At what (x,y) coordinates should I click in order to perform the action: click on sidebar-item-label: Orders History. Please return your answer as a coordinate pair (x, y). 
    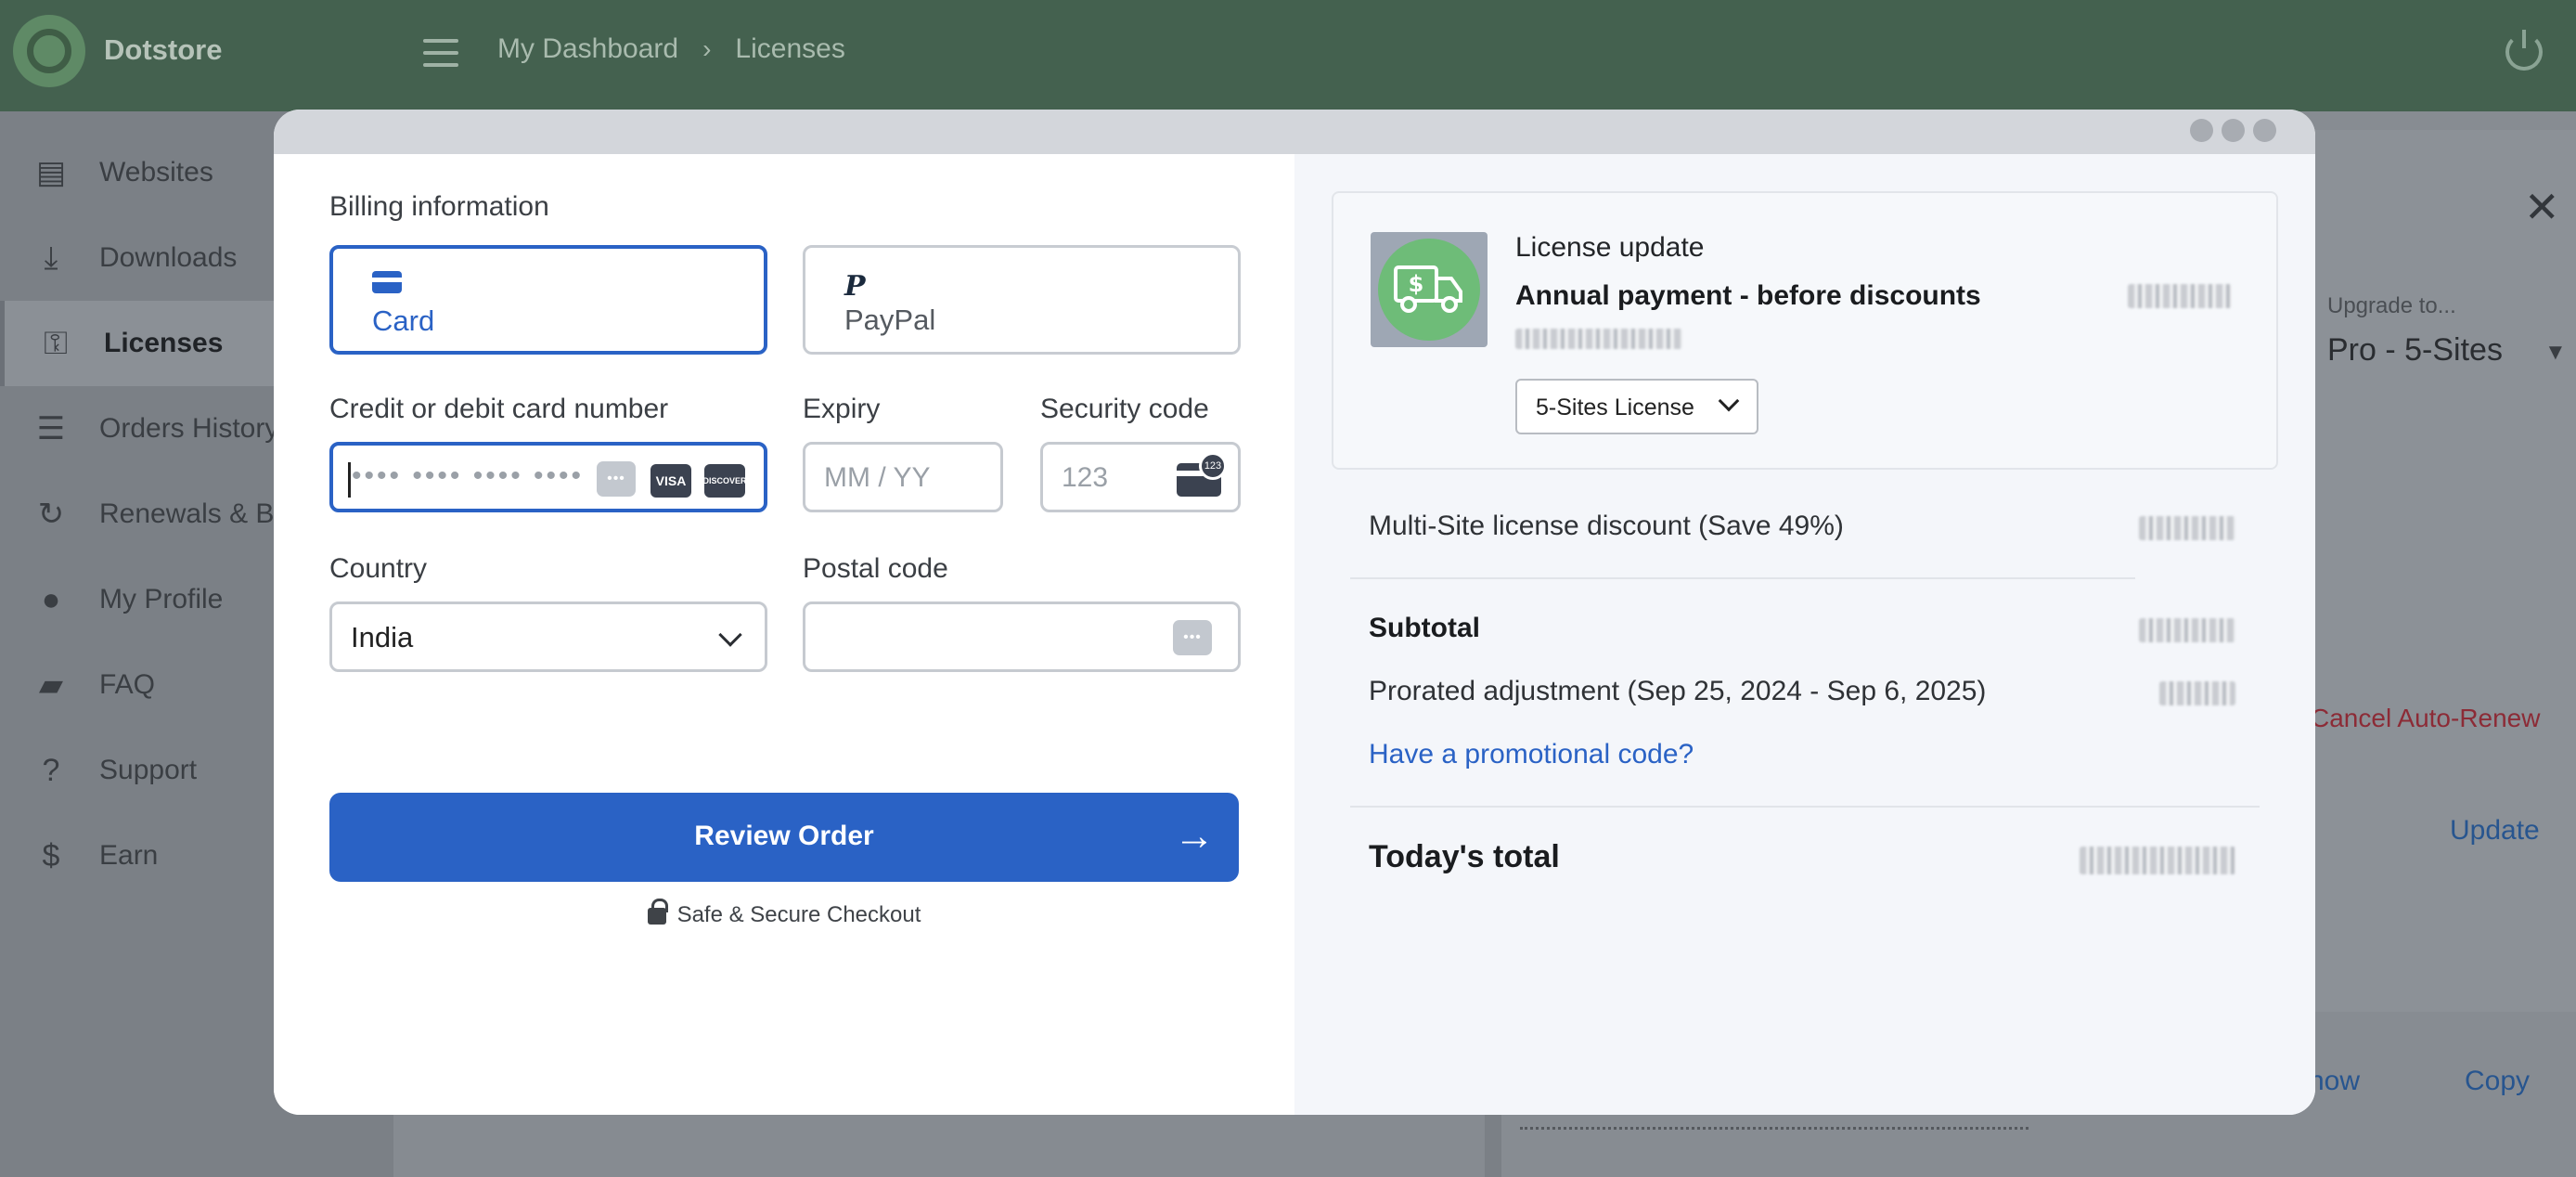
    Looking at the image, I should click on (189, 429).